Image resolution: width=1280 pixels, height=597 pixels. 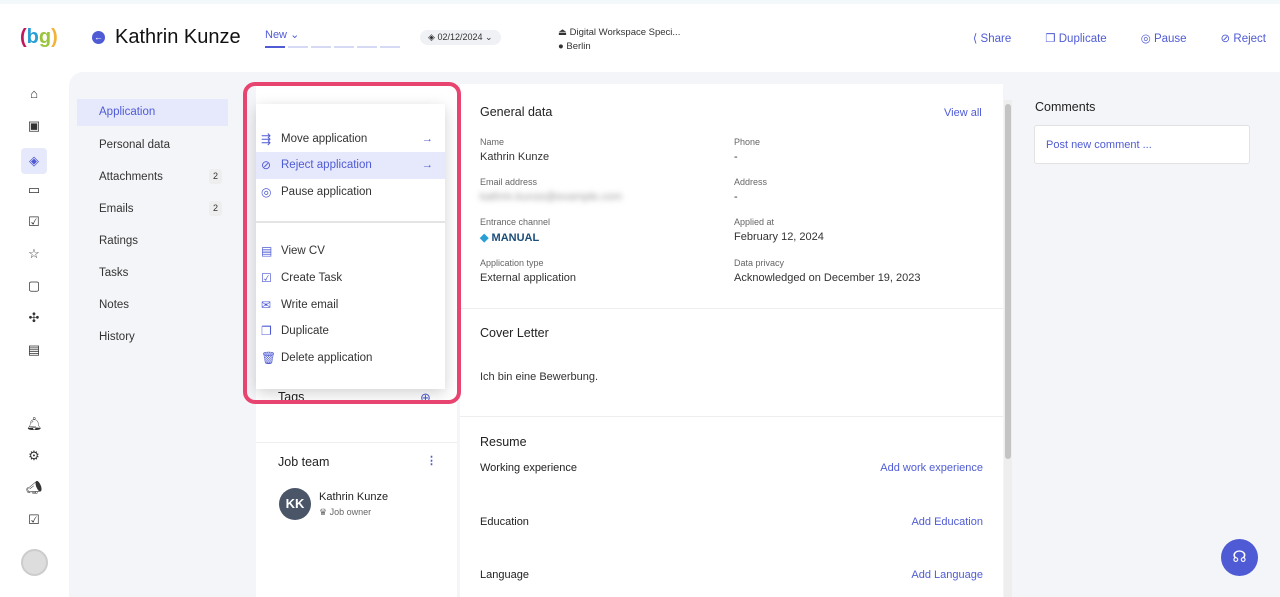 I want to click on gear-icon: ⚙, so click(x=34, y=456).